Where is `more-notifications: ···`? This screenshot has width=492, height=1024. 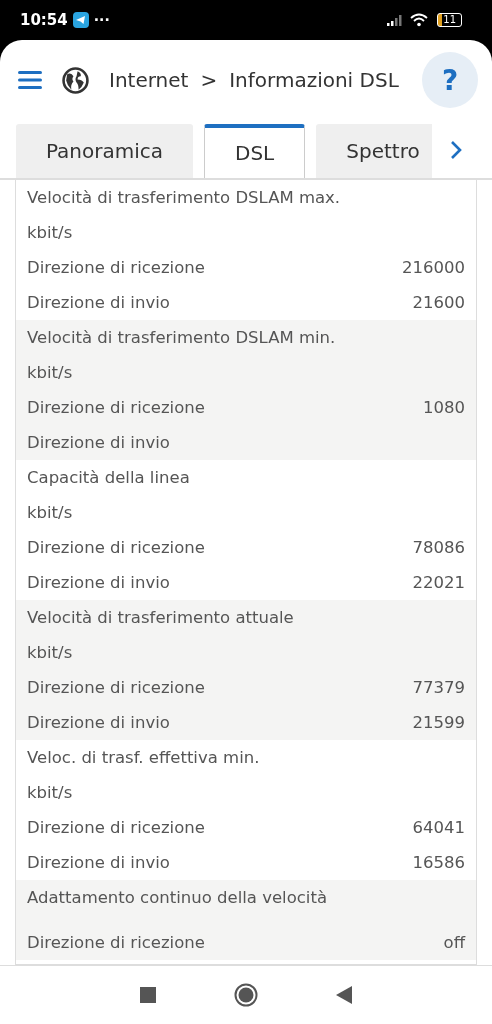
more-notifications: ··· is located at coordinates (101, 20).